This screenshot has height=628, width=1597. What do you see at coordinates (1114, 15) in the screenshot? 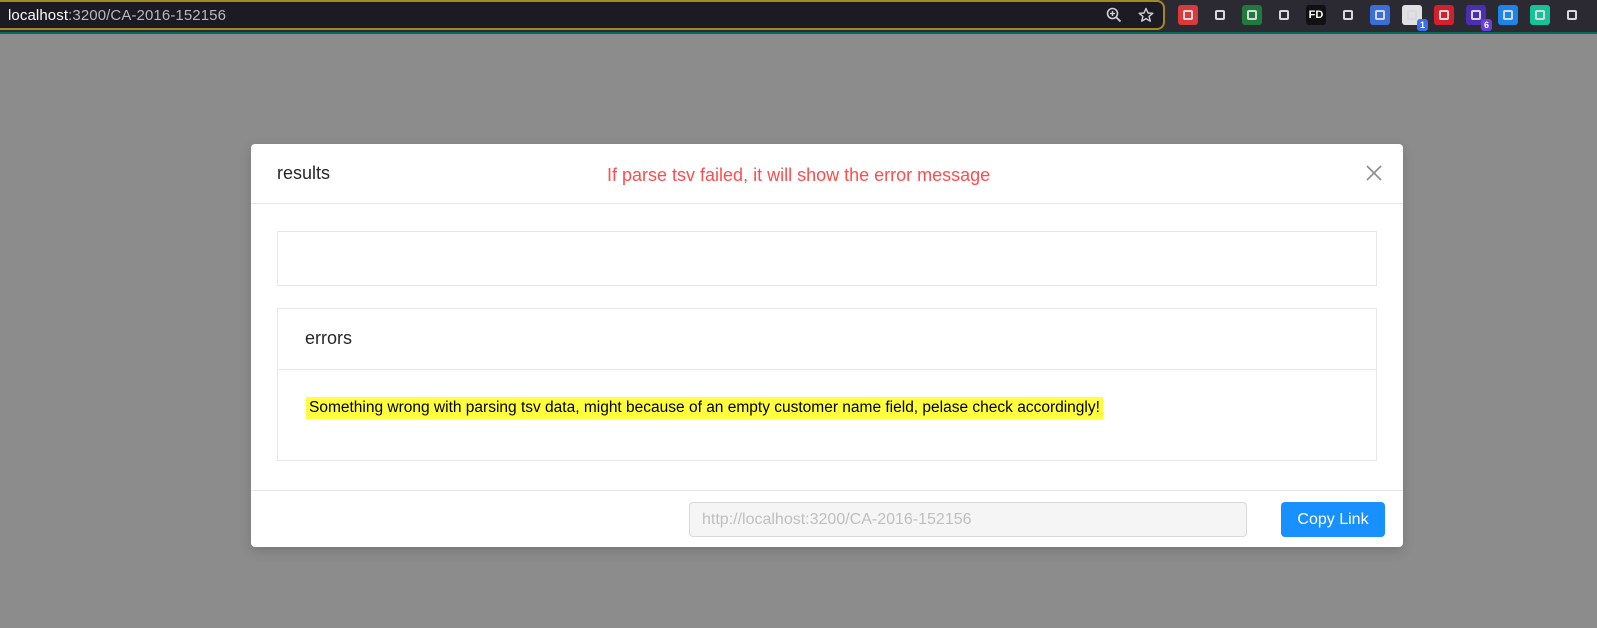
I see `zoom-icon` at bounding box center [1114, 15].